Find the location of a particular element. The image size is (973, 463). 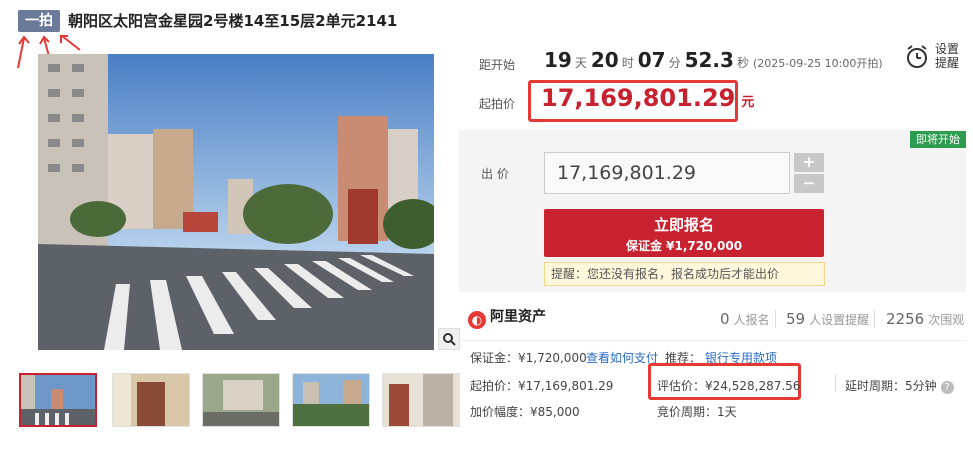

bid-label: 出 价 is located at coordinates (495, 174).